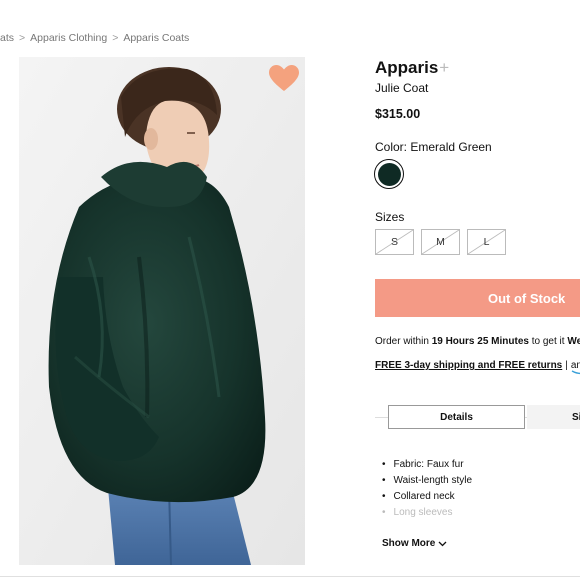 Image resolution: width=580 pixels, height=580 pixels. I want to click on size-options: S M L, so click(440, 242).